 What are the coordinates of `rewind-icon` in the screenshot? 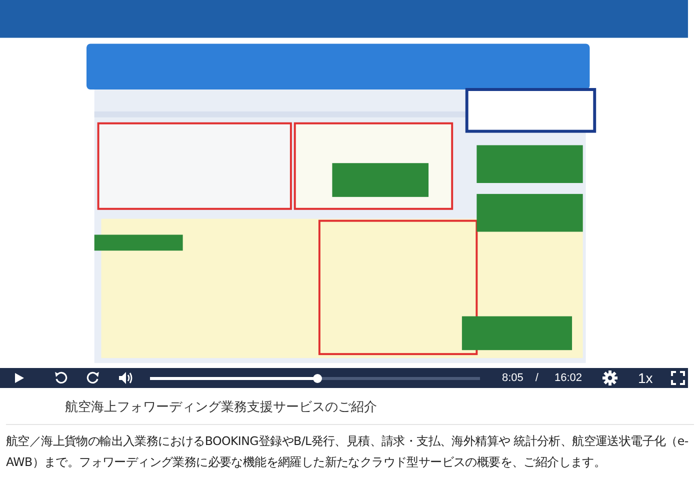 It's located at (61, 378).